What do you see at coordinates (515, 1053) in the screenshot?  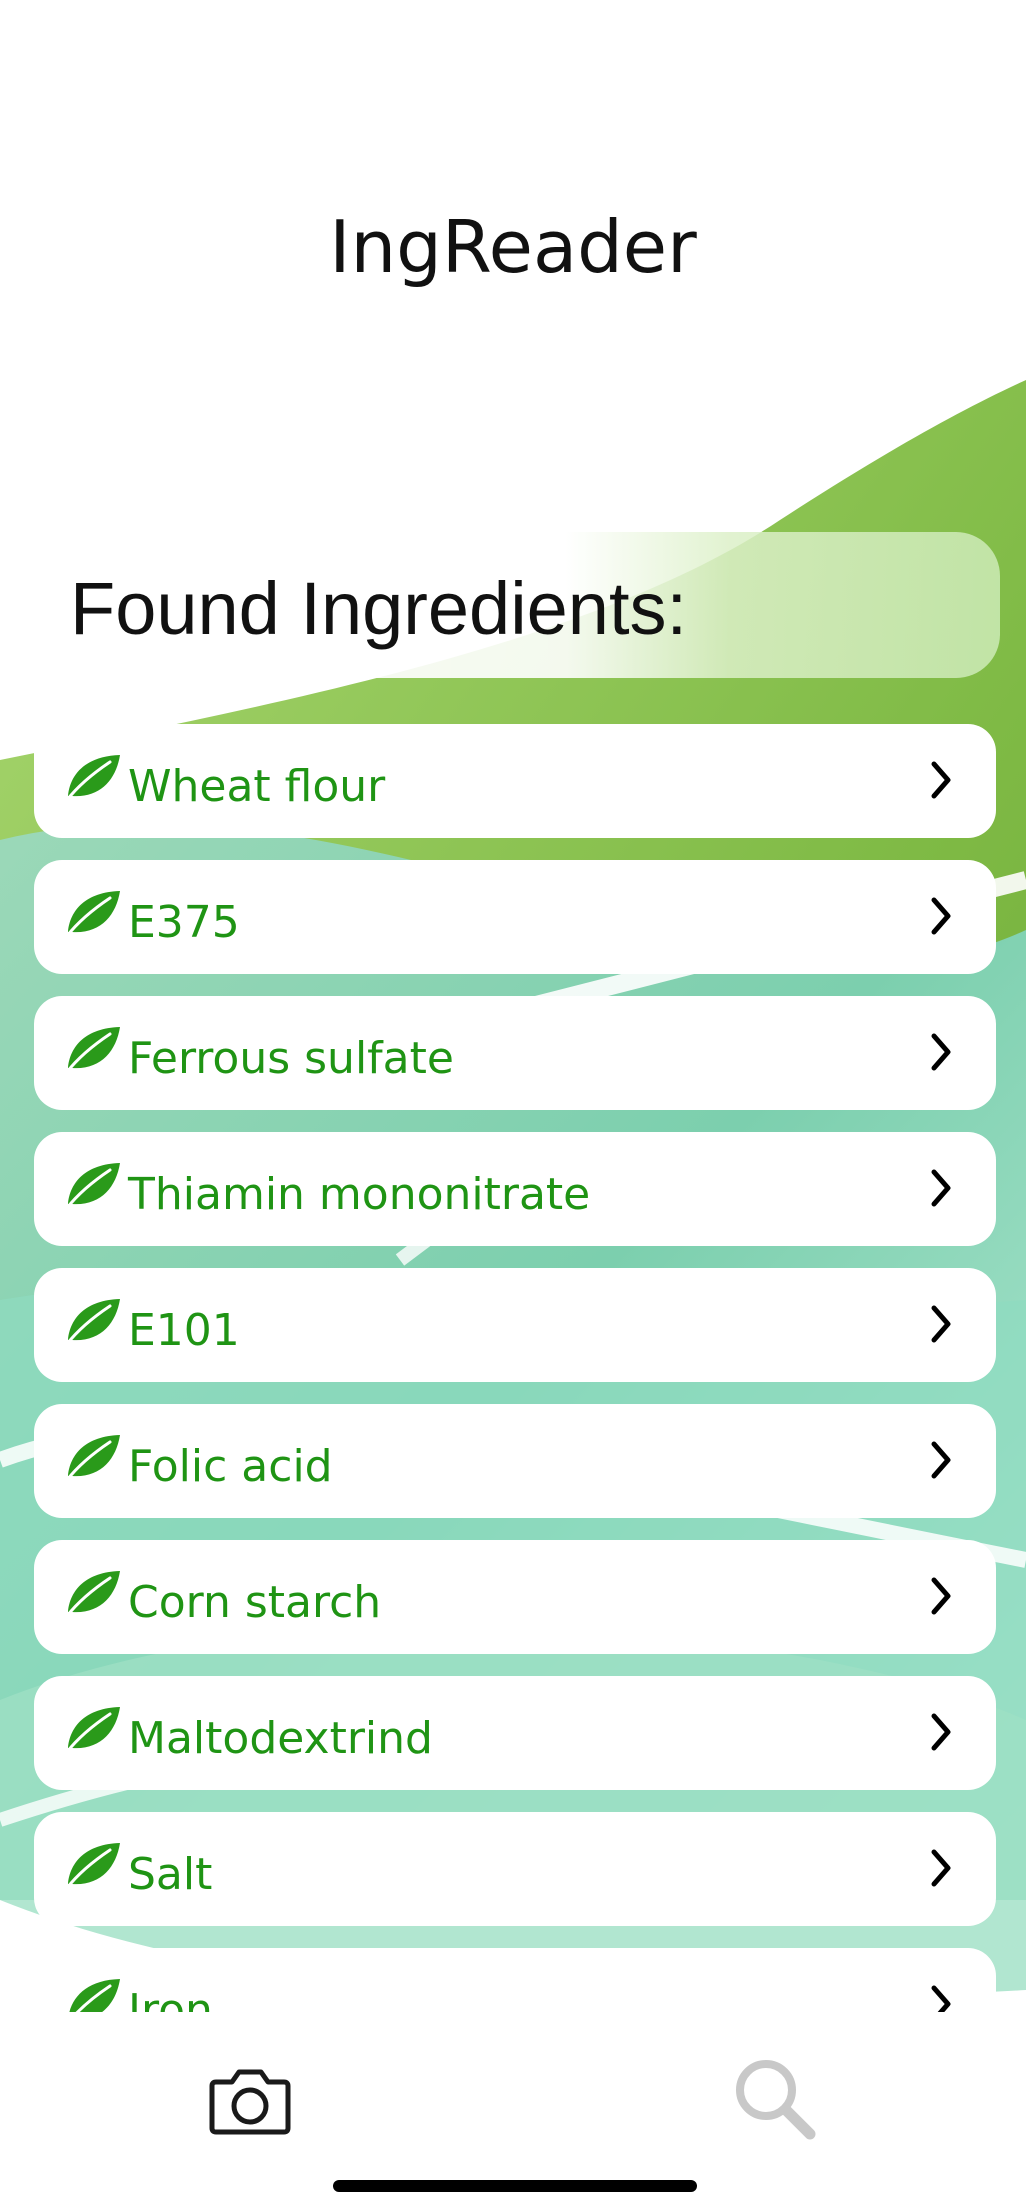 I see `ingredient-row: Ferrous sulfate` at bounding box center [515, 1053].